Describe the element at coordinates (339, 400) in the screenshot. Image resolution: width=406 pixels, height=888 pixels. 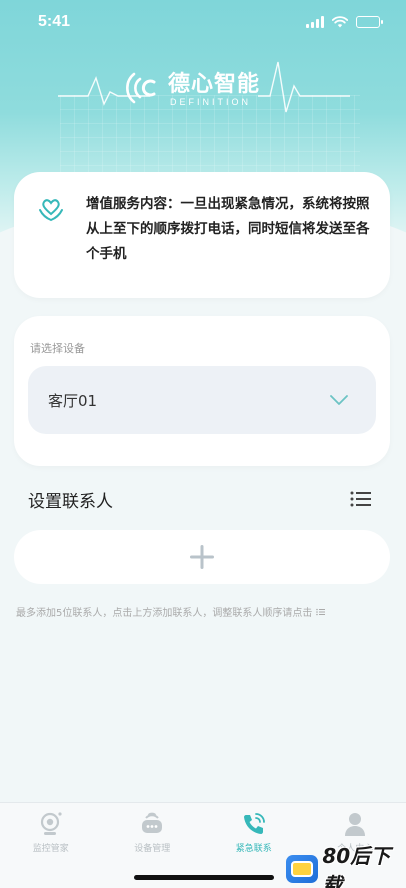
I see `chevron-down-icon` at that location.